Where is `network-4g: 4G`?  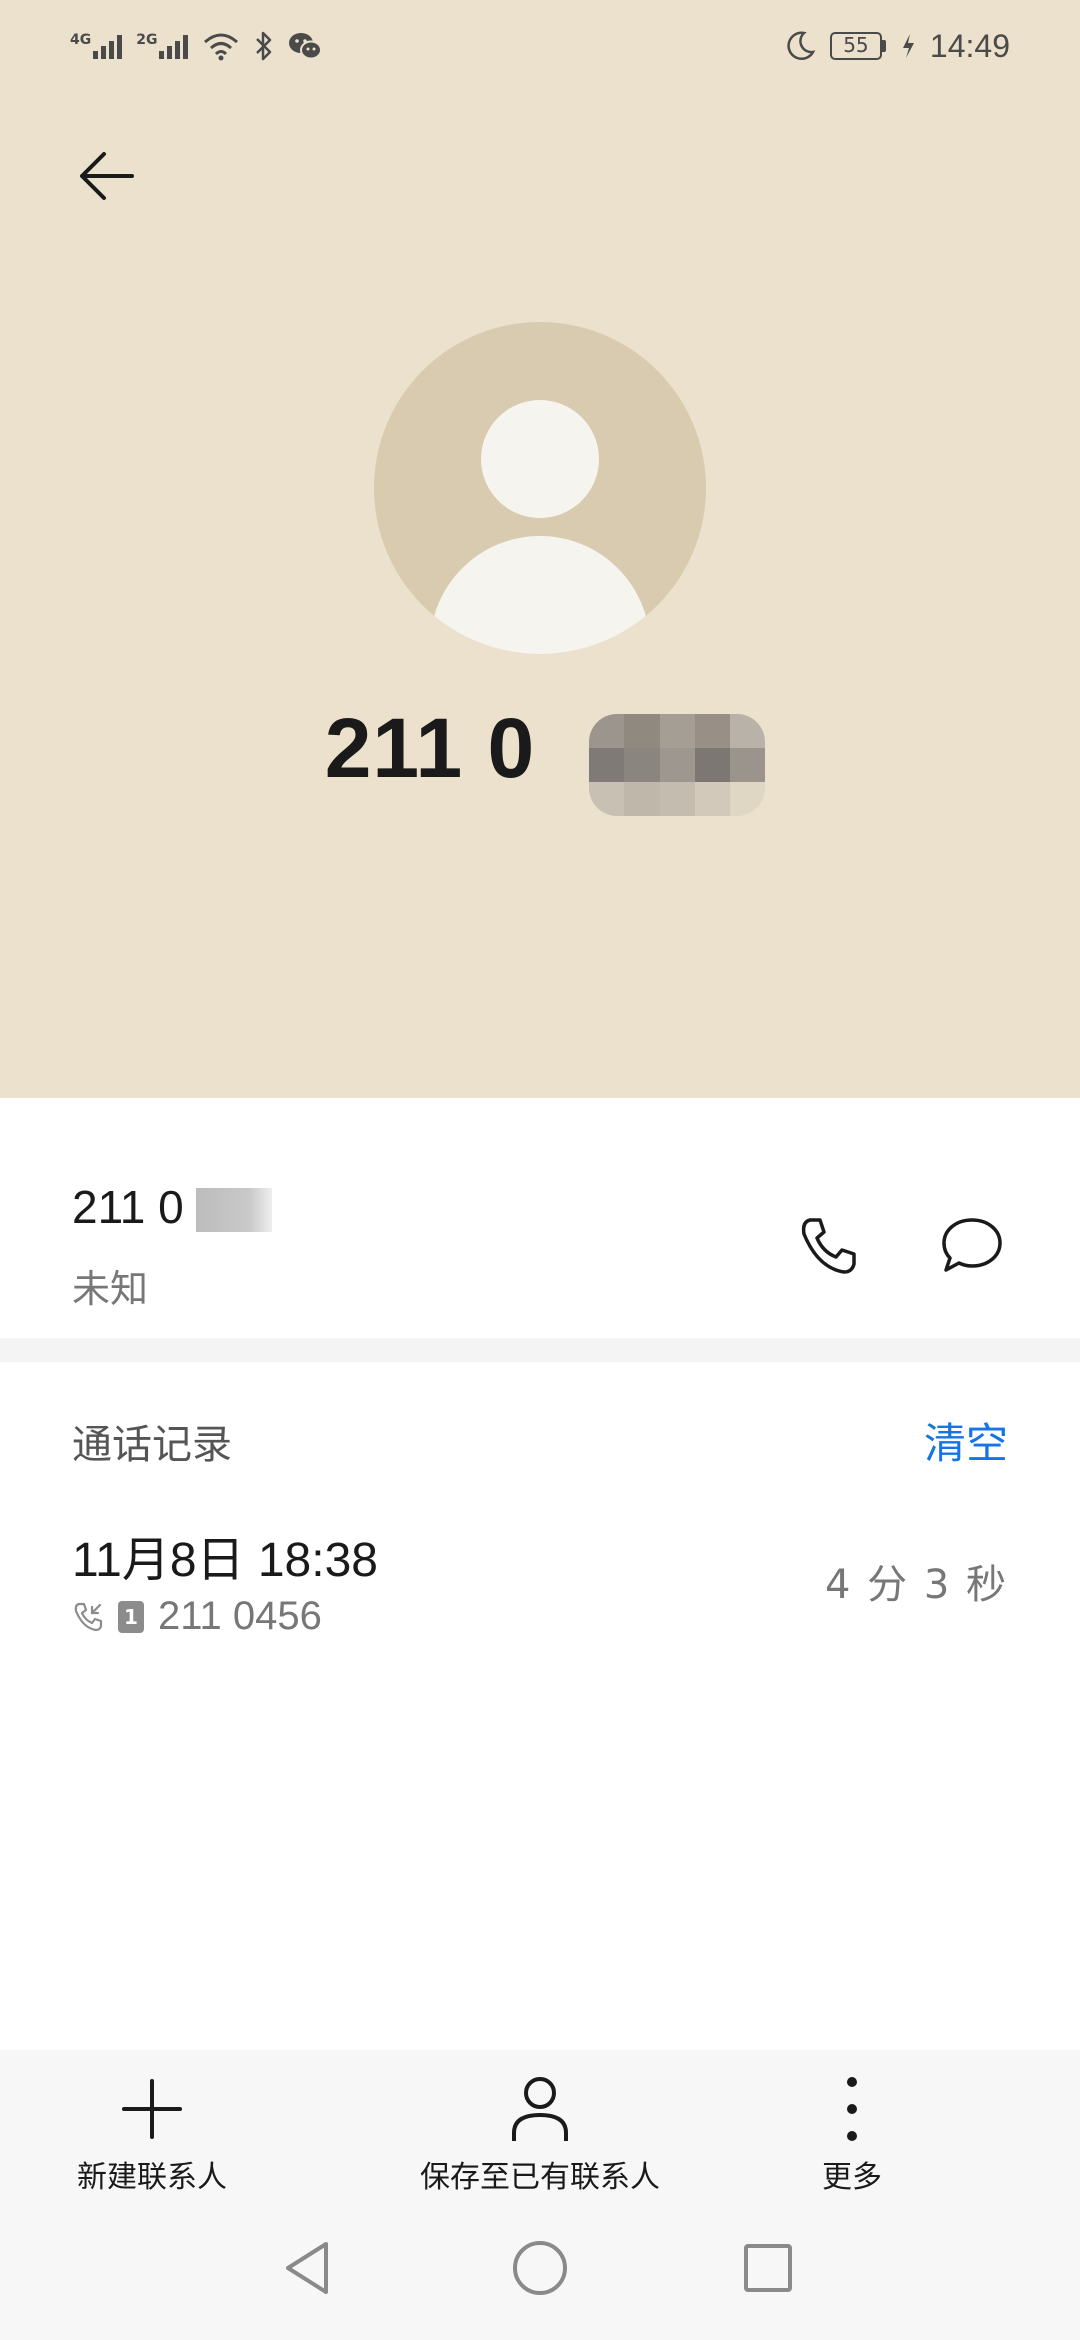 network-4g: 4G is located at coordinates (96, 45).